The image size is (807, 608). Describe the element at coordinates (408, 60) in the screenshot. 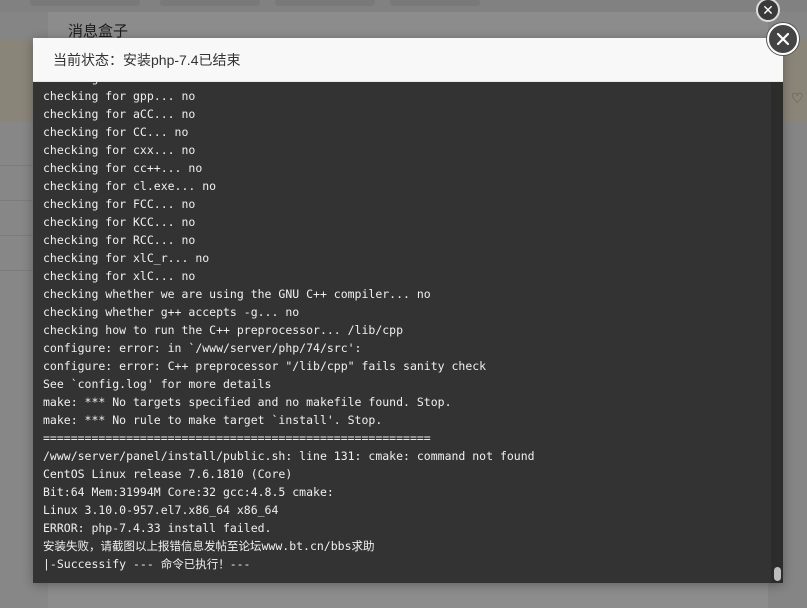

I see `dialog-header: 当前状态： 安装php-7.4已结束` at that location.